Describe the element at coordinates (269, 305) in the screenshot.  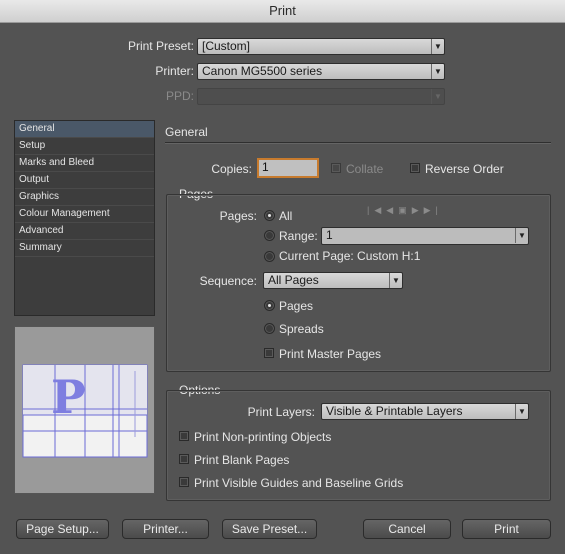
I see `pages-option-radio` at that location.